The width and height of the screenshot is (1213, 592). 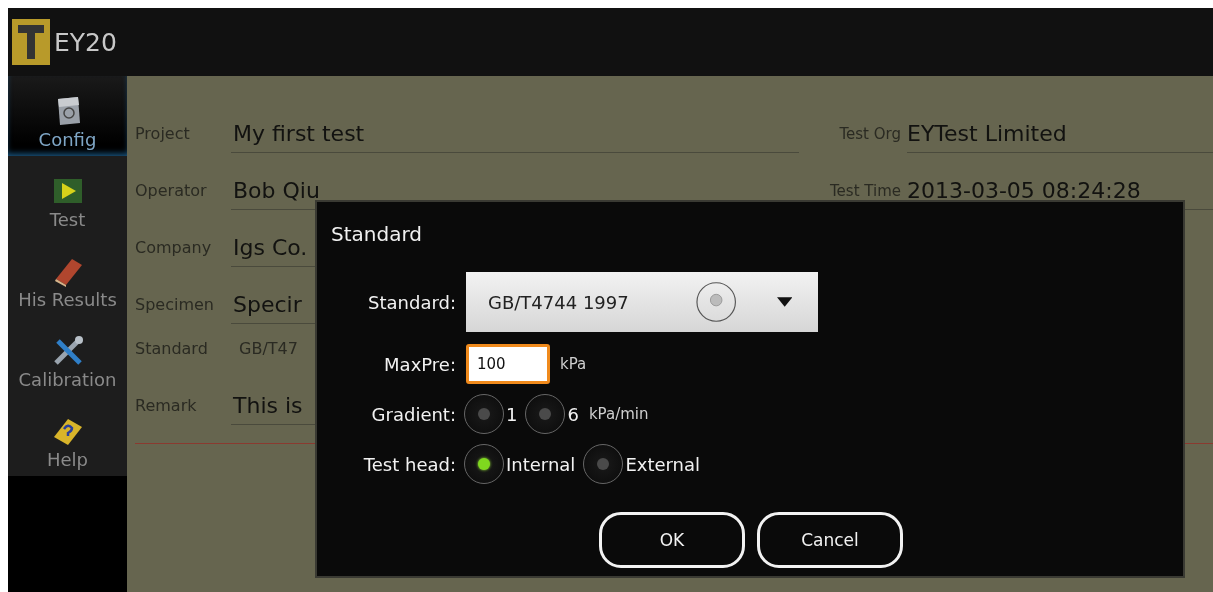 I want to click on unit-label: kPa, so click(x=573, y=364).